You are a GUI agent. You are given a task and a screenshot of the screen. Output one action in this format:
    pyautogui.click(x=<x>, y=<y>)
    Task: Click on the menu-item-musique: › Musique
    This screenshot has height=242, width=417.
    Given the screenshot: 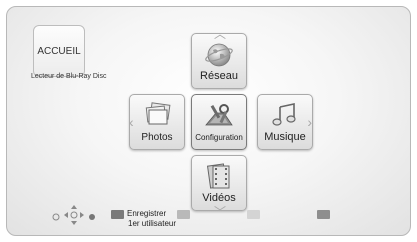 What is the action you would take?
    pyautogui.click(x=285, y=122)
    